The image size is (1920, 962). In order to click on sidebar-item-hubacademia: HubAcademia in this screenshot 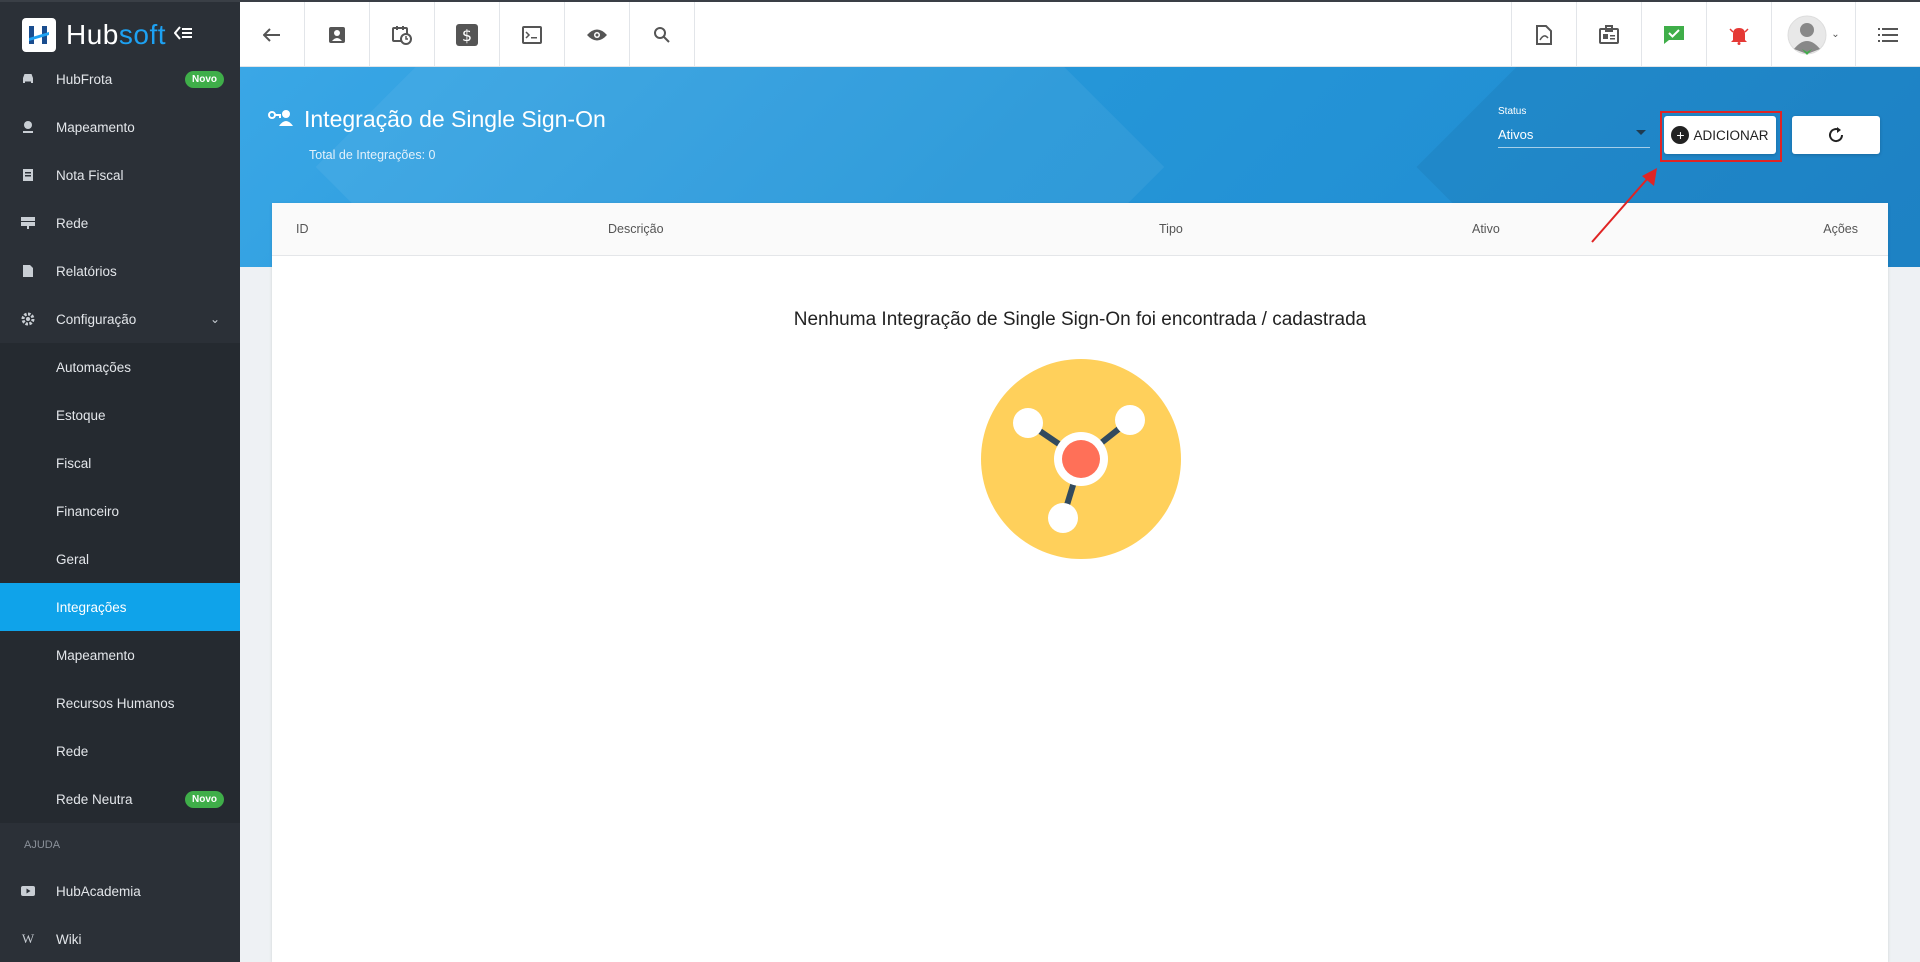, I will do `click(120, 891)`.